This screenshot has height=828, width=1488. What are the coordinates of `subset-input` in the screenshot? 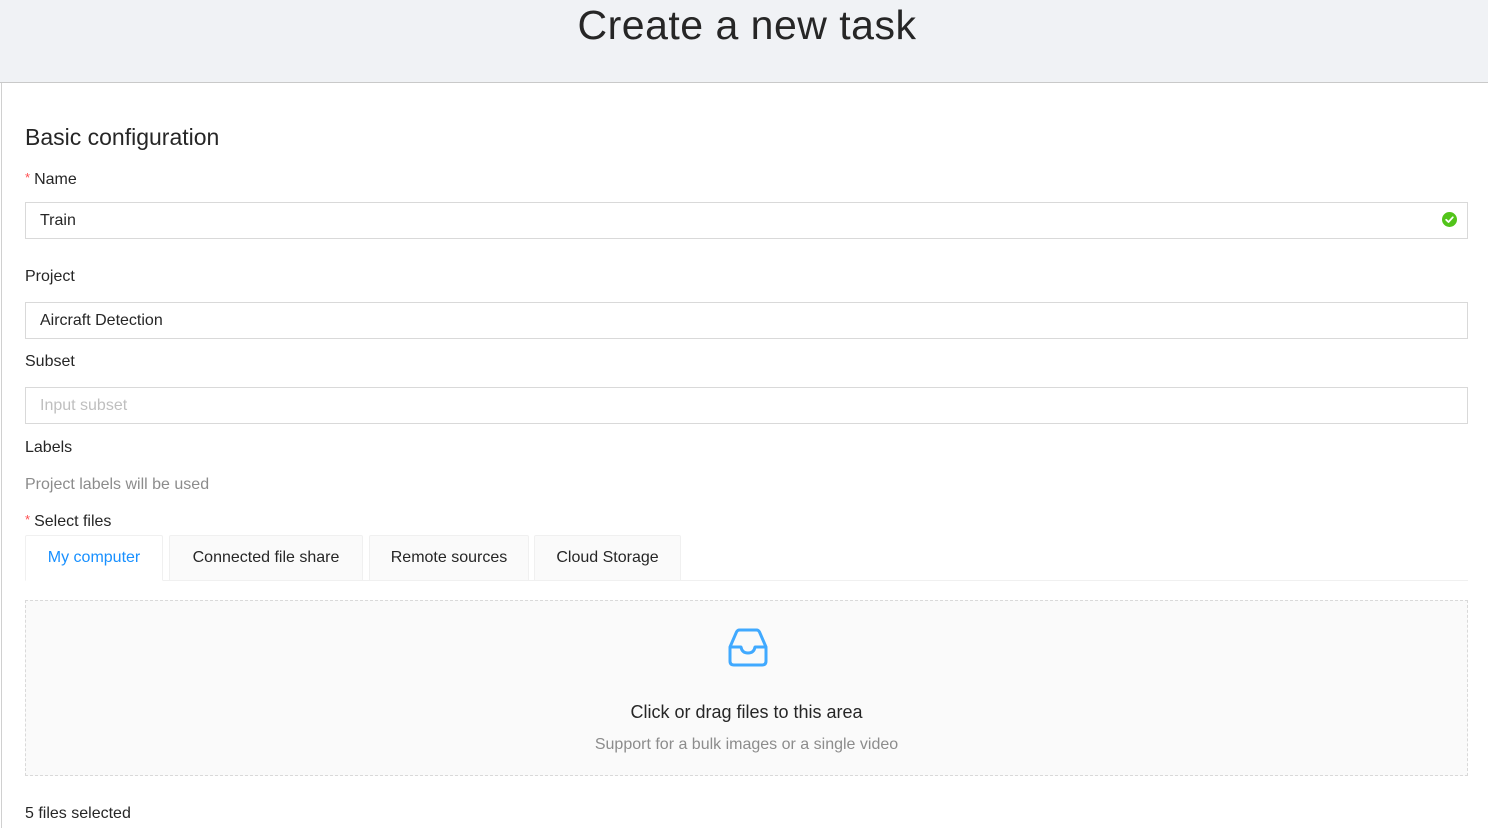 It's located at (746, 405).